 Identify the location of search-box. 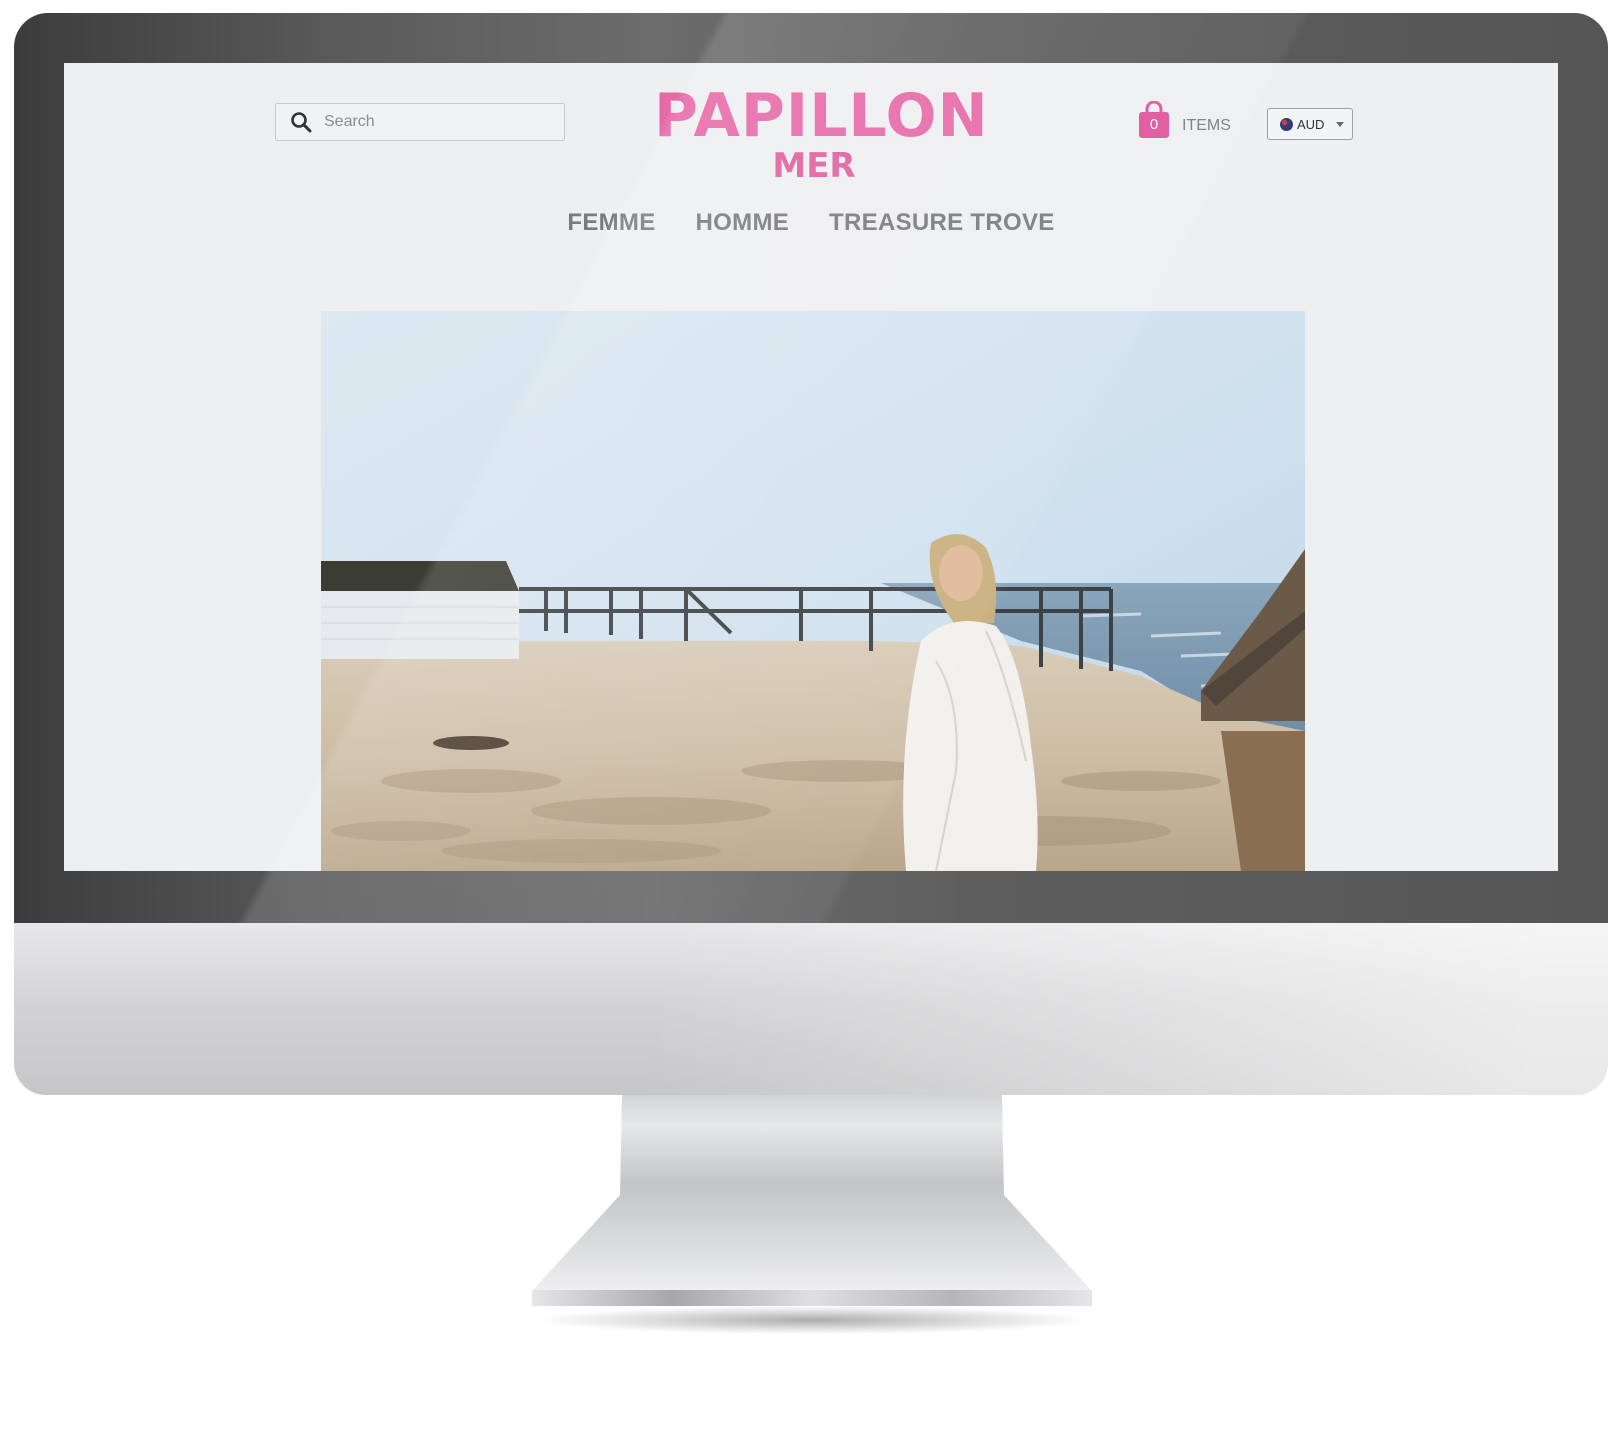
(420, 122).